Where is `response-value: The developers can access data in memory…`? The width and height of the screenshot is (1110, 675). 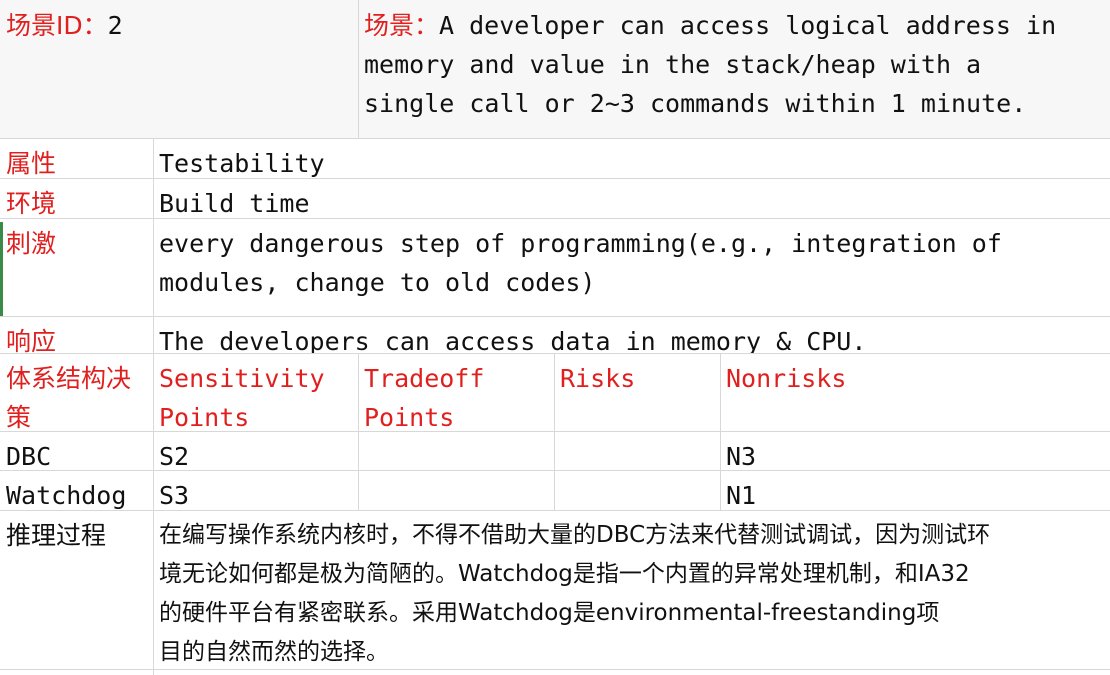 response-value: The developers can access data in memory… is located at coordinates (631, 334).